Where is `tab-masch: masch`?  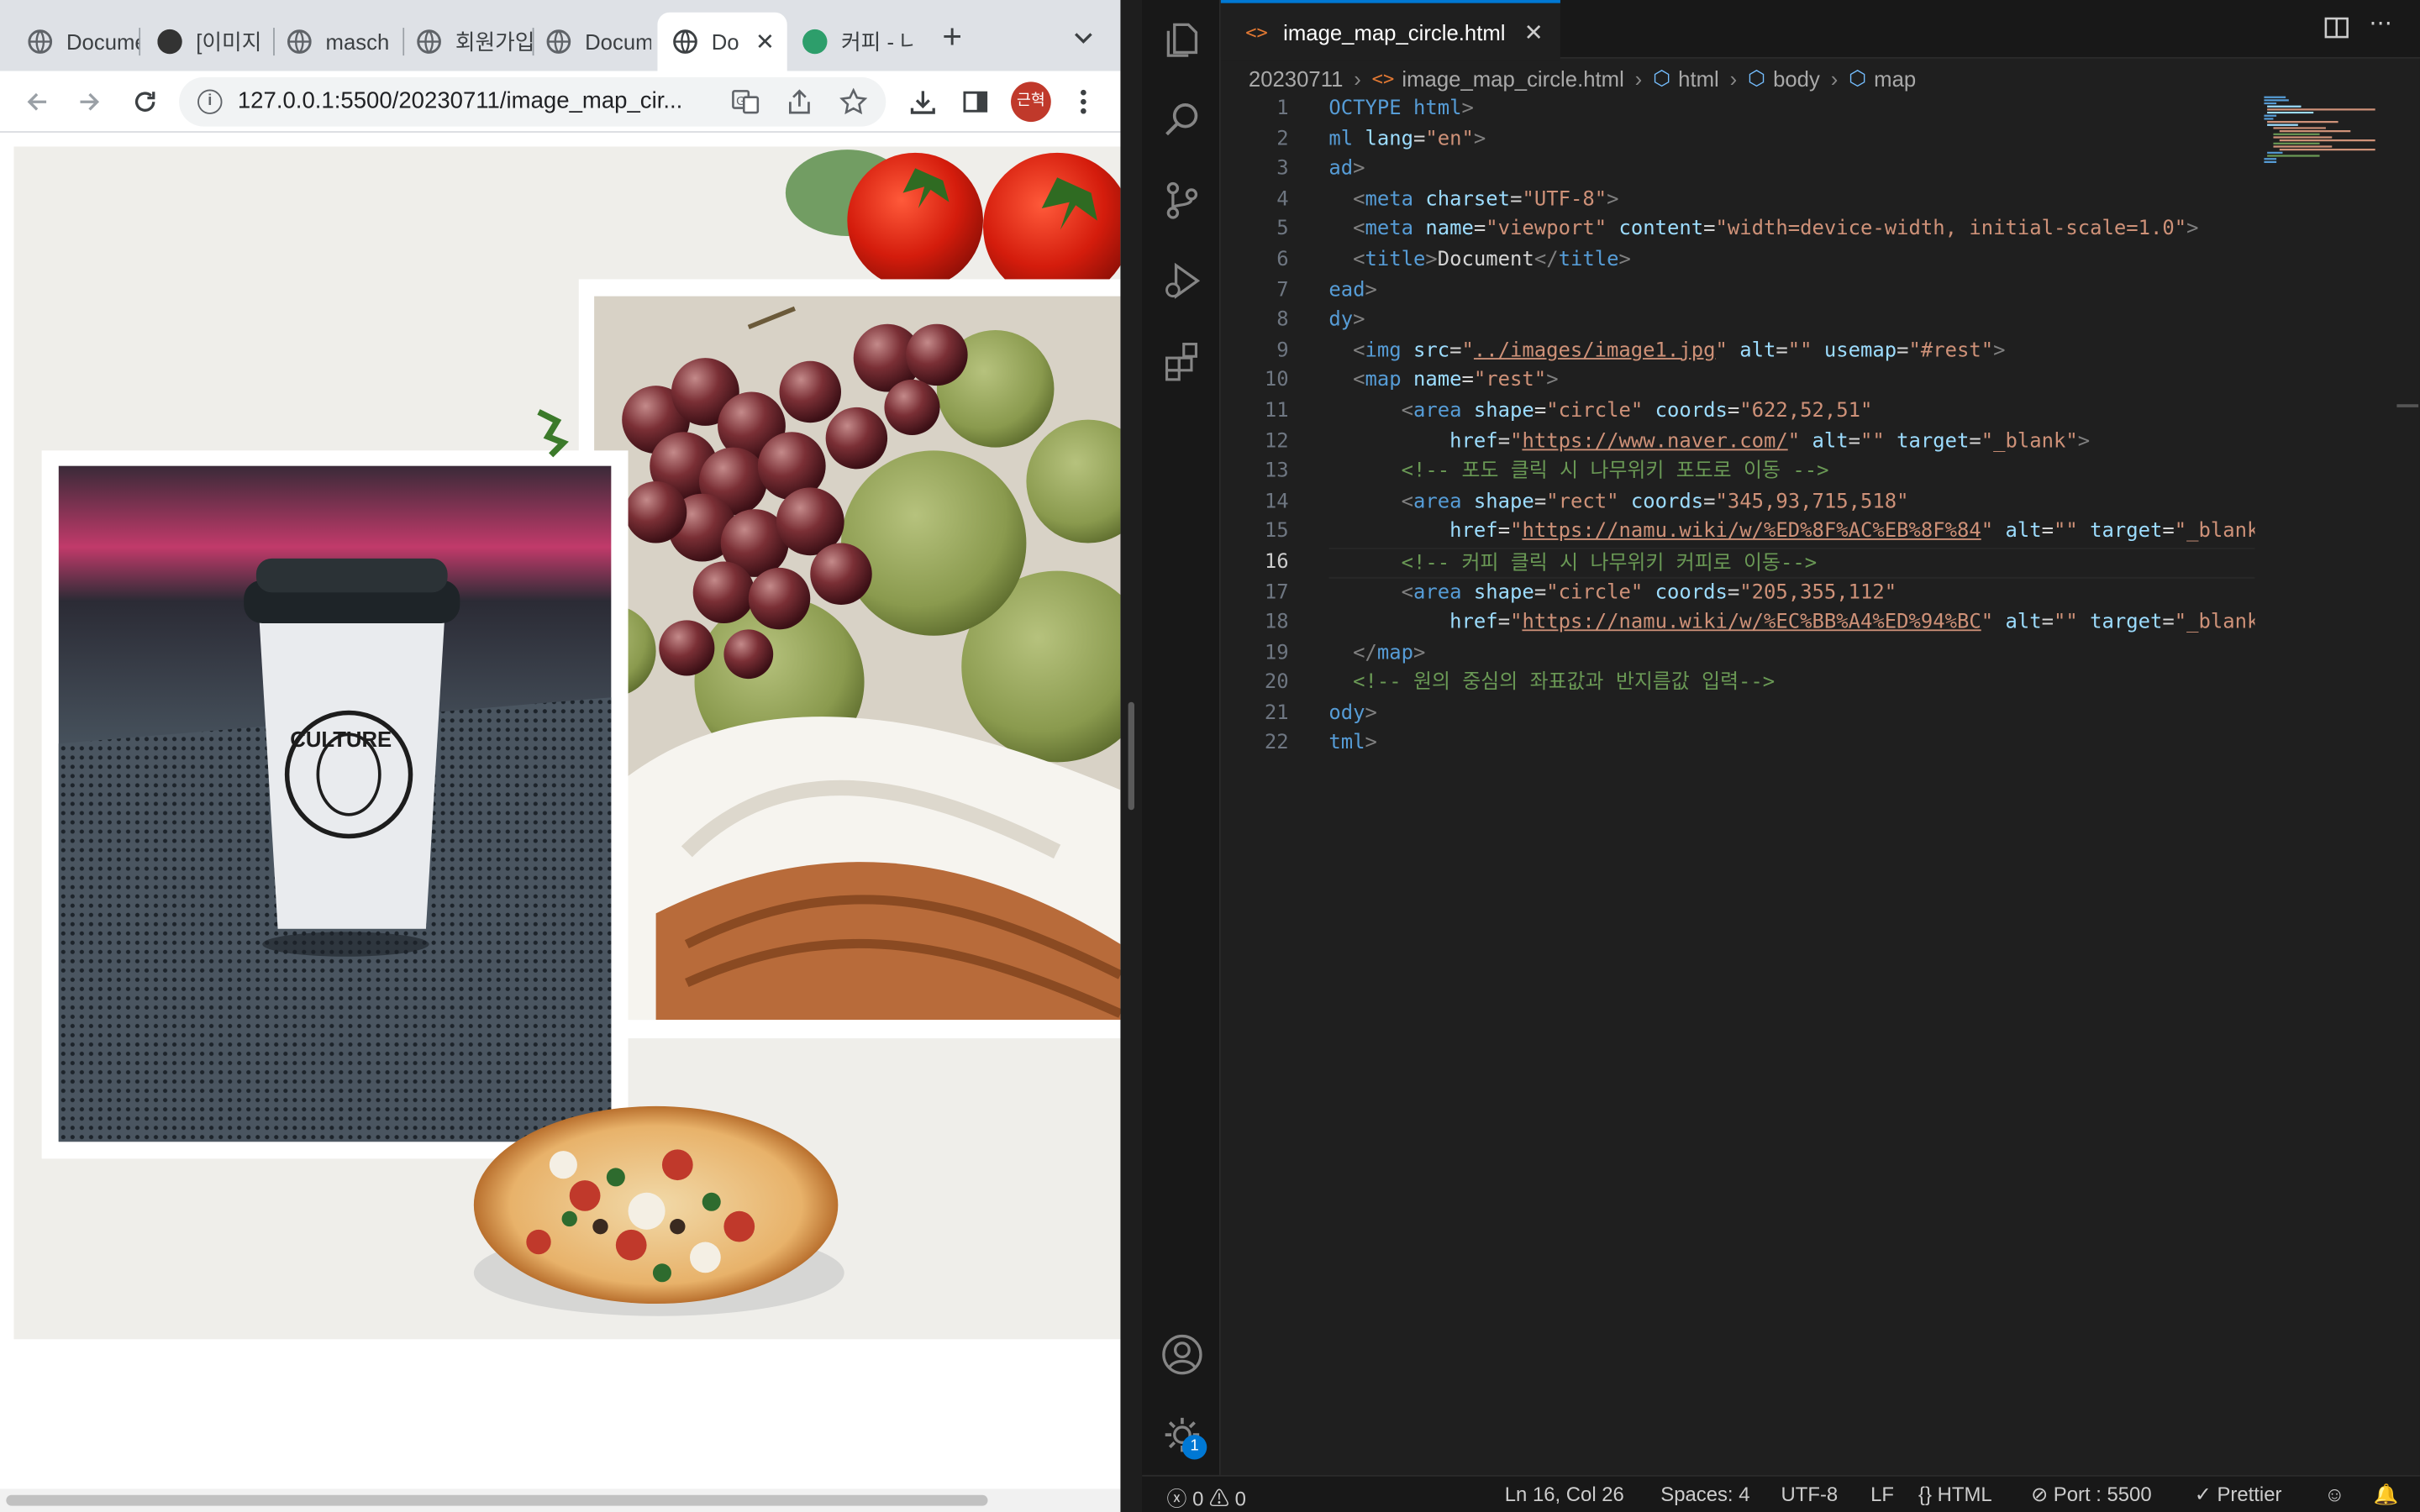
tab-masch: masch is located at coordinates (346, 42).